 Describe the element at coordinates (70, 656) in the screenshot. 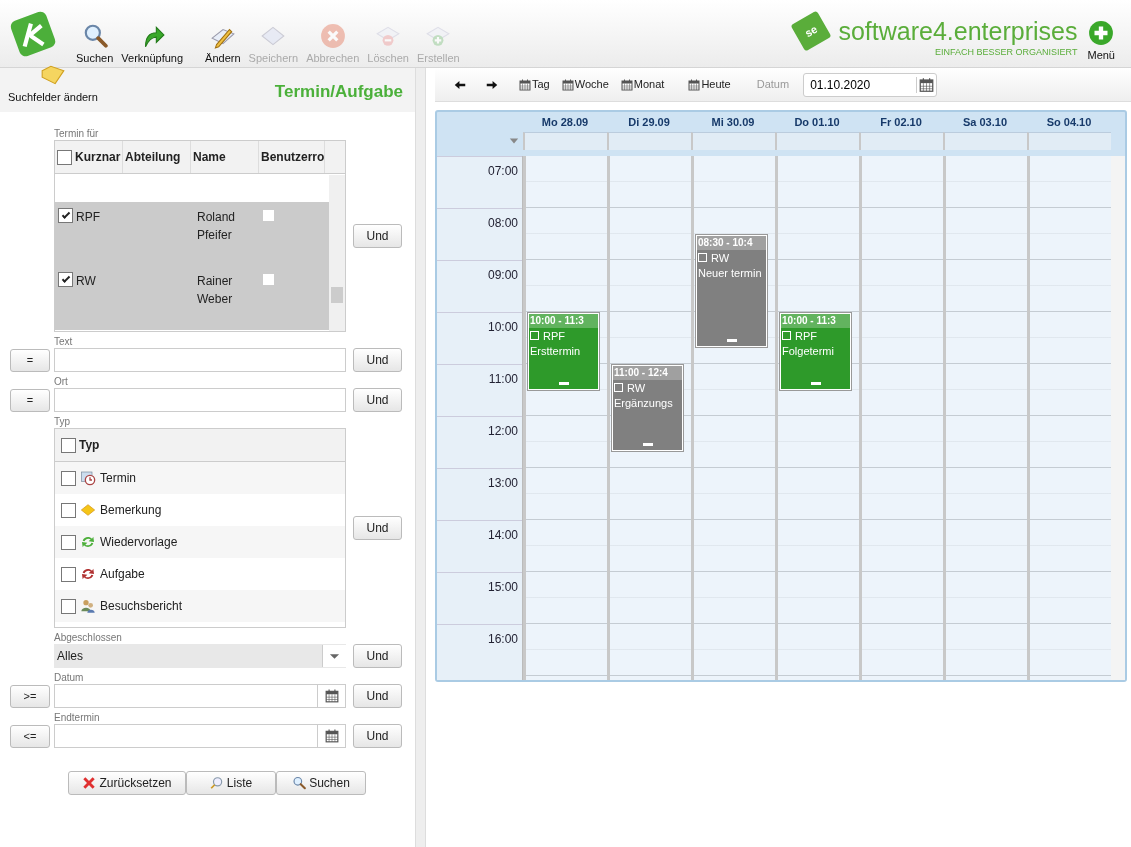

I see `dropdown-value: Alles` at that location.